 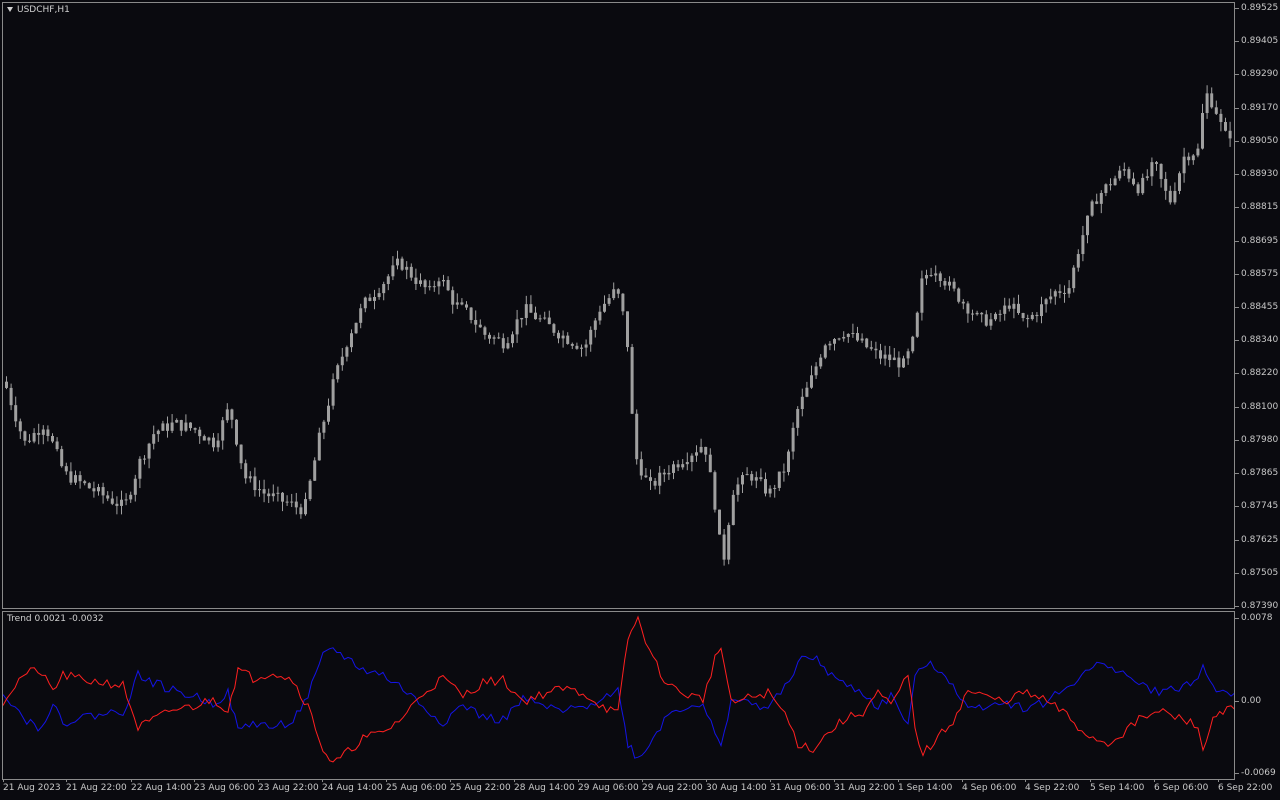 What do you see at coordinates (1260, 273) in the screenshot?
I see `price-tick-label: 0.88575` at bounding box center [1260, 273].